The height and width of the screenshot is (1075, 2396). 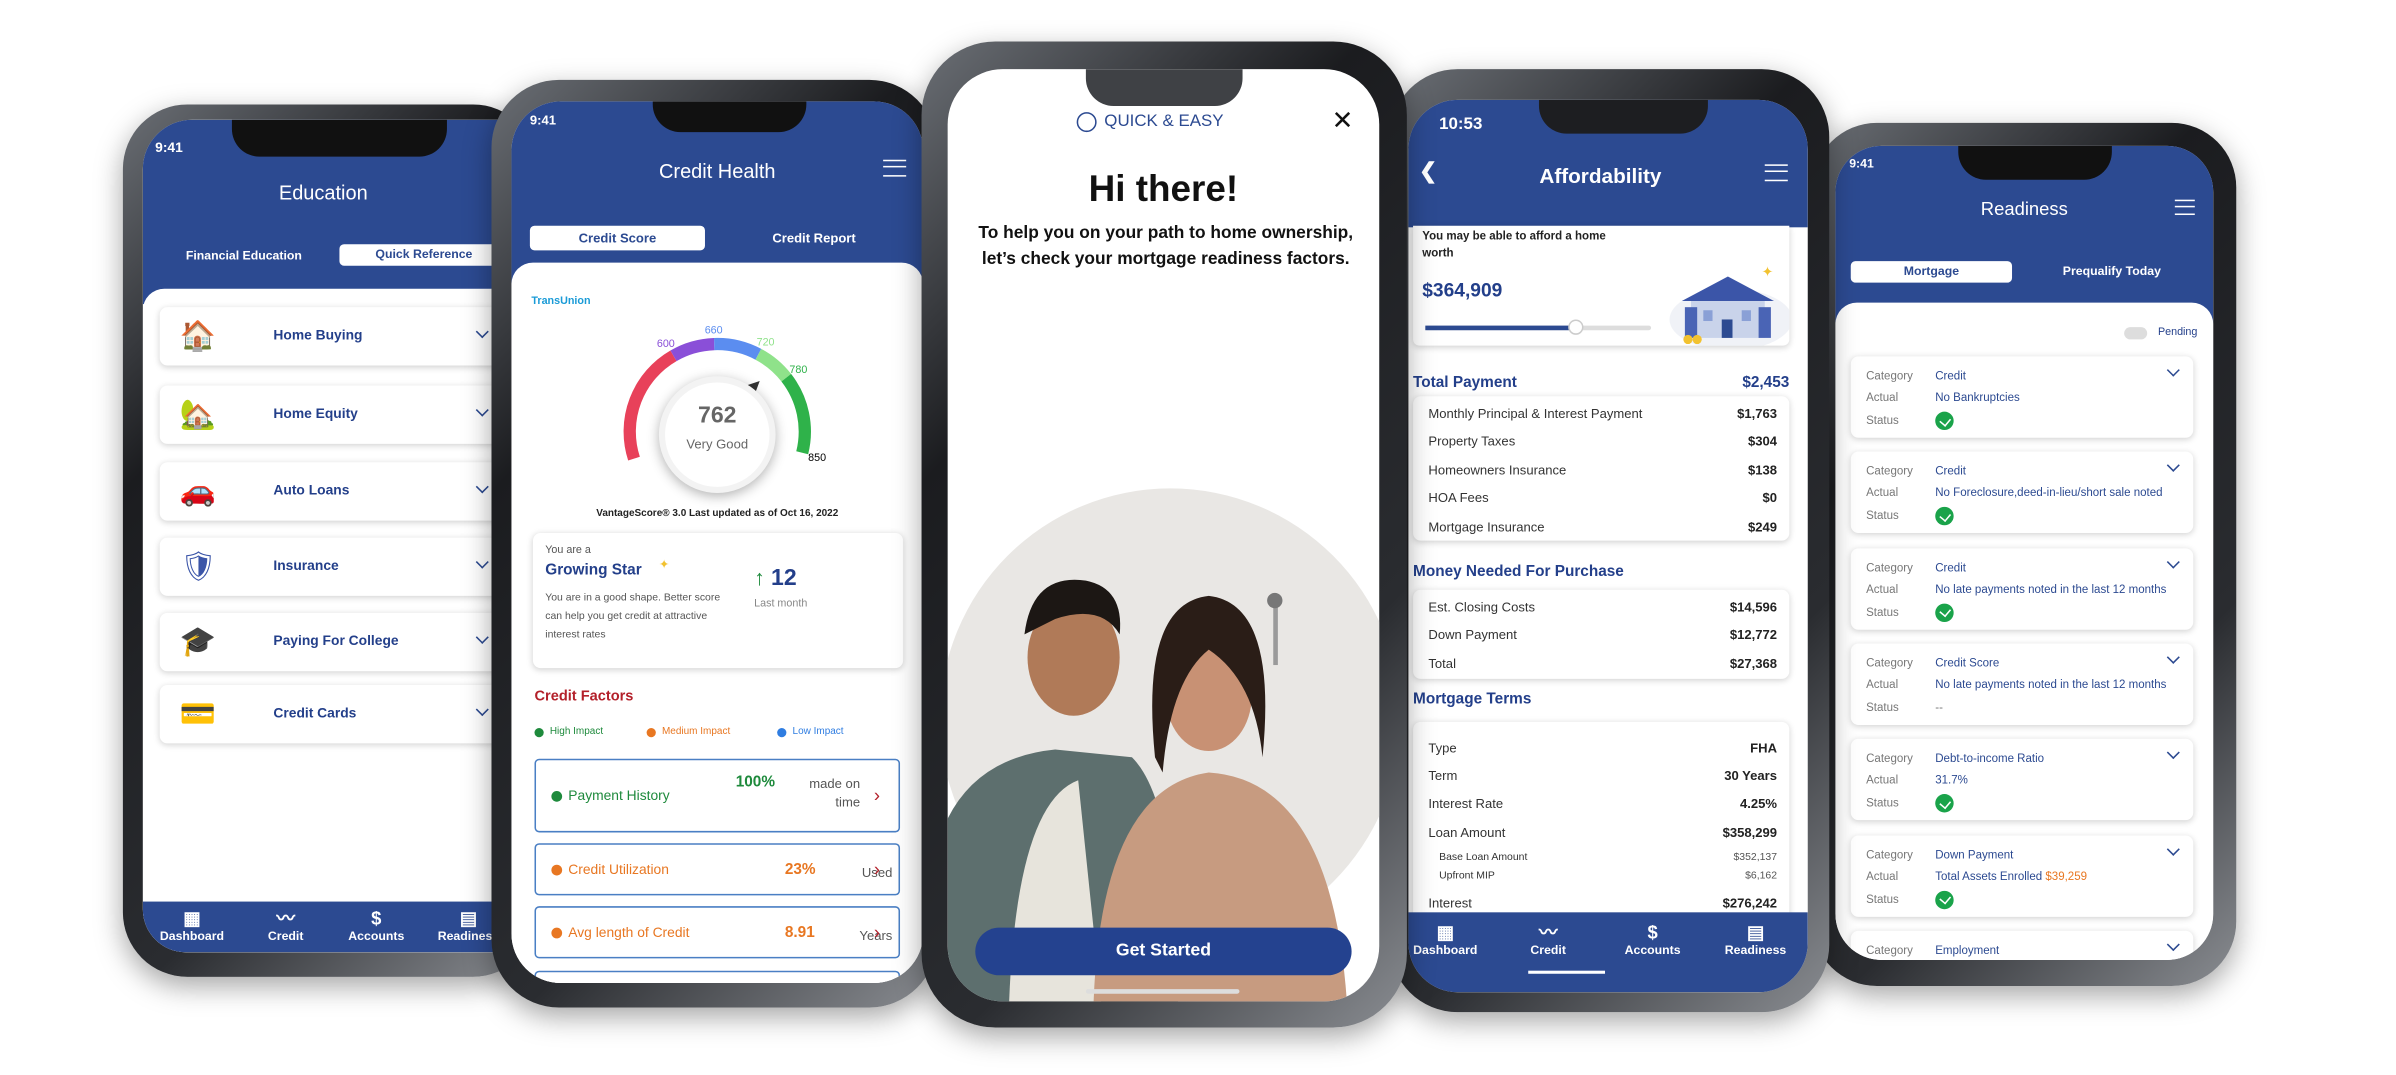 What do you see at coordinates (798, 370) in the screenshot?
I see `gauge-tick-label: 780` at bounding box center [798, 370].